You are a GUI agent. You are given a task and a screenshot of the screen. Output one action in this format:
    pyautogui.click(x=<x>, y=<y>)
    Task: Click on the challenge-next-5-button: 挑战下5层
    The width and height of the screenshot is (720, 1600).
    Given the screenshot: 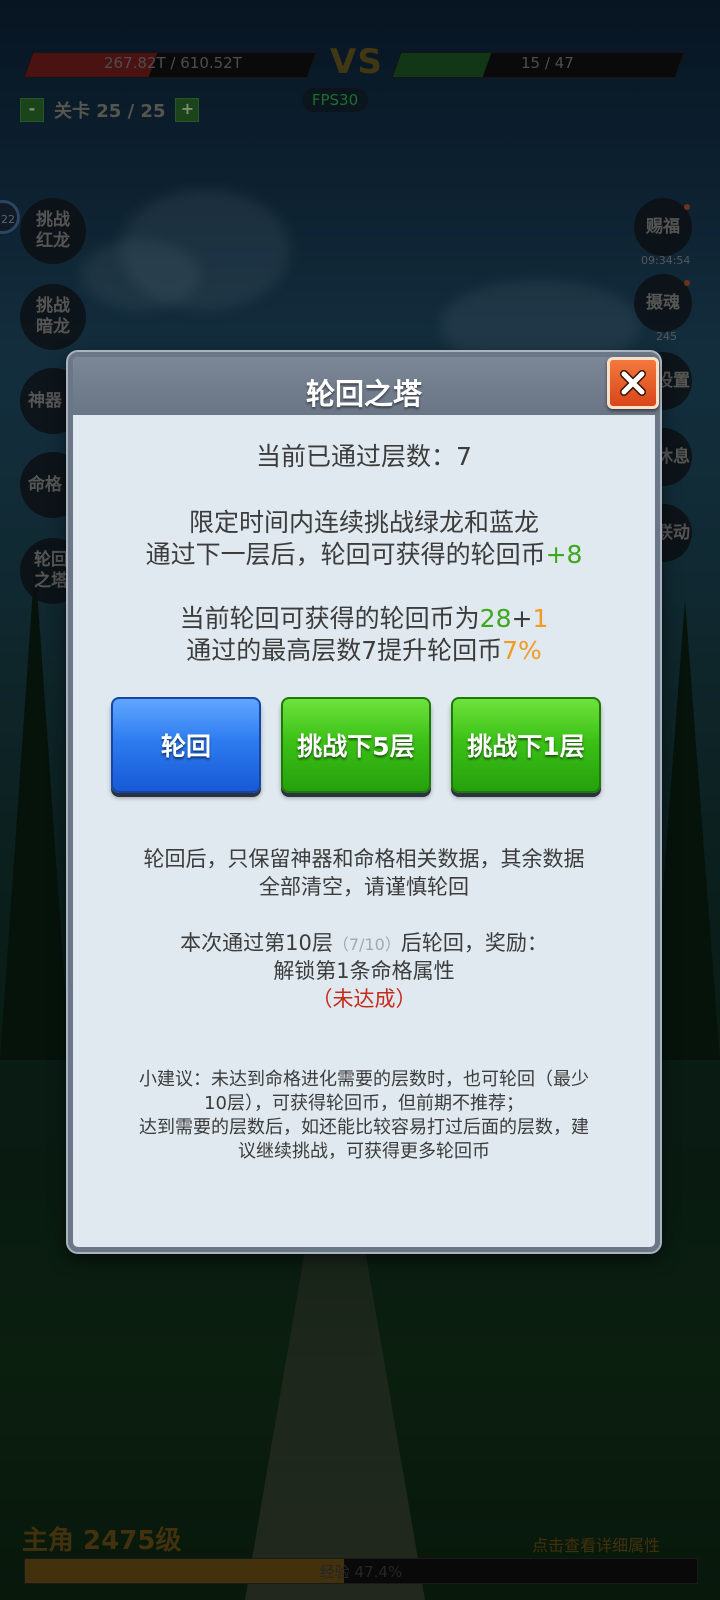 What is the action you would take?
    pyautogui.click(x=356, y=745)
    